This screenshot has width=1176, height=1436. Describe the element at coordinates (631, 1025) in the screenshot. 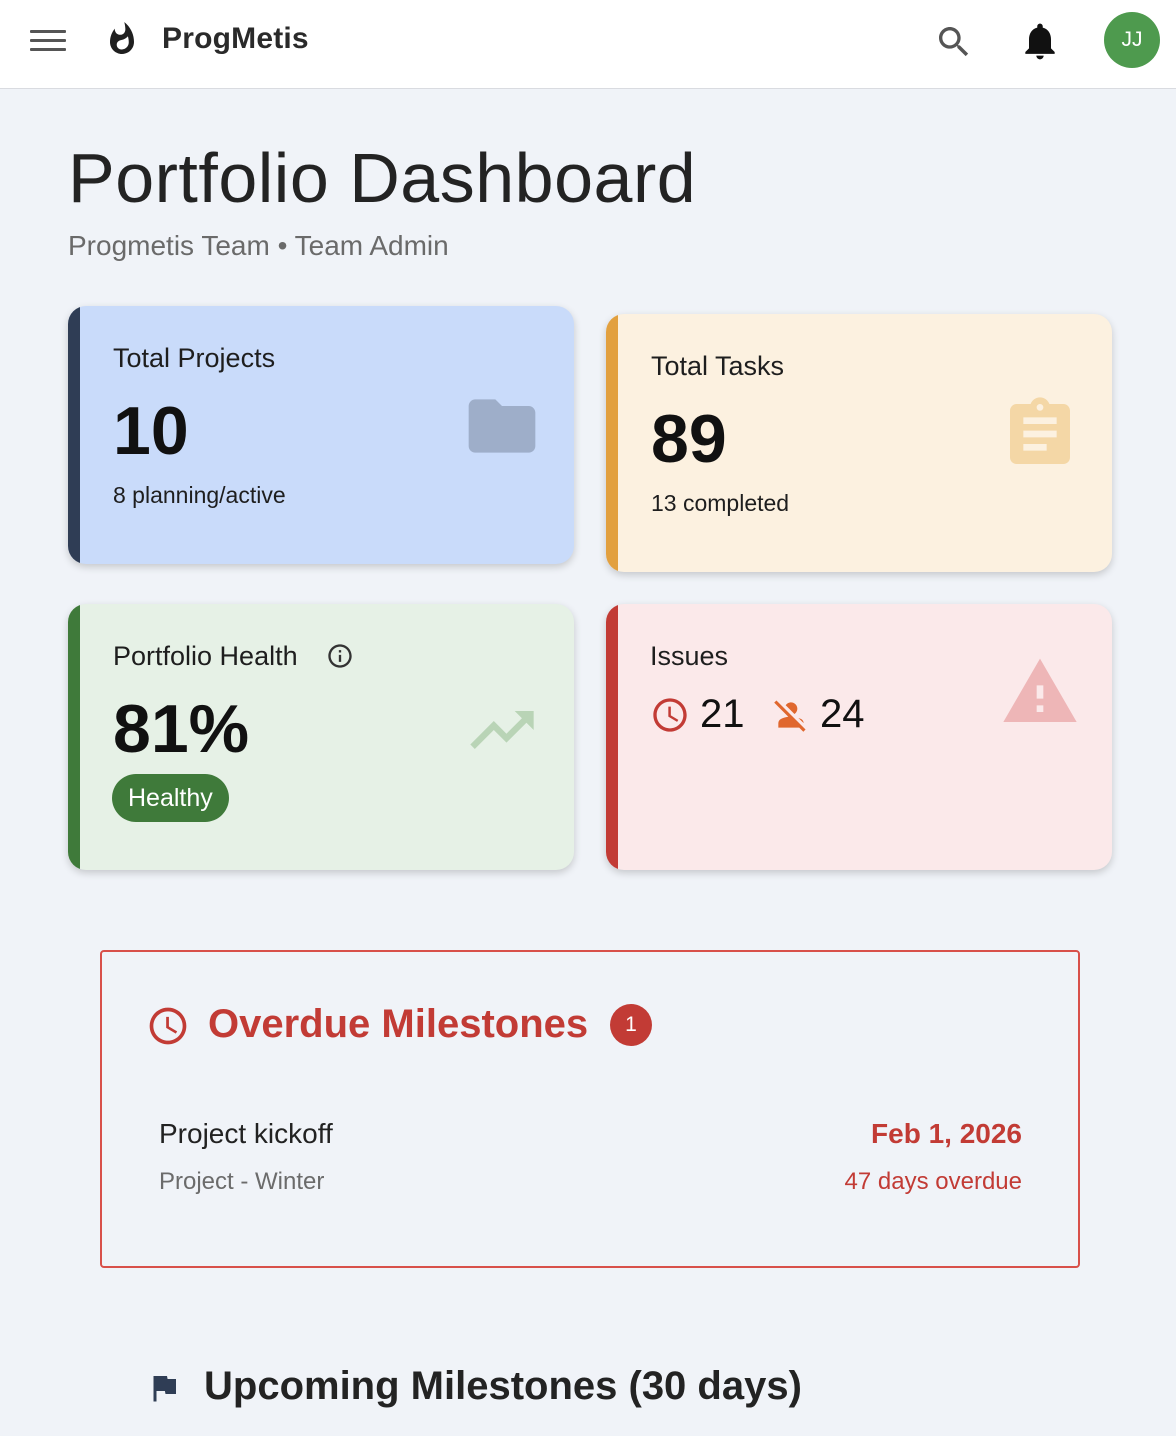

I see `overdue-count-badge: 1` at that location.